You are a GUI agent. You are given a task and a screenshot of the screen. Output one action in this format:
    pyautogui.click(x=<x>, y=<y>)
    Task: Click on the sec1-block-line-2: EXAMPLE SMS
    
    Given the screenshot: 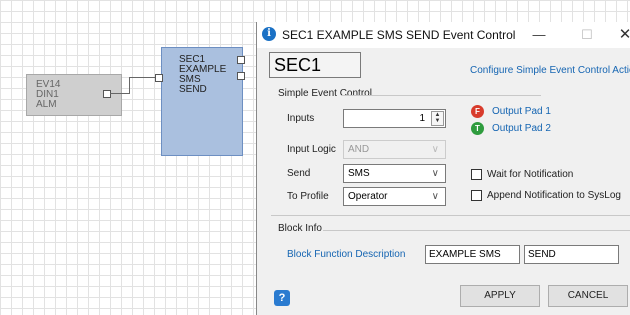 What is the action you would take?
    pyautogui.click(x=203, y=74)
    